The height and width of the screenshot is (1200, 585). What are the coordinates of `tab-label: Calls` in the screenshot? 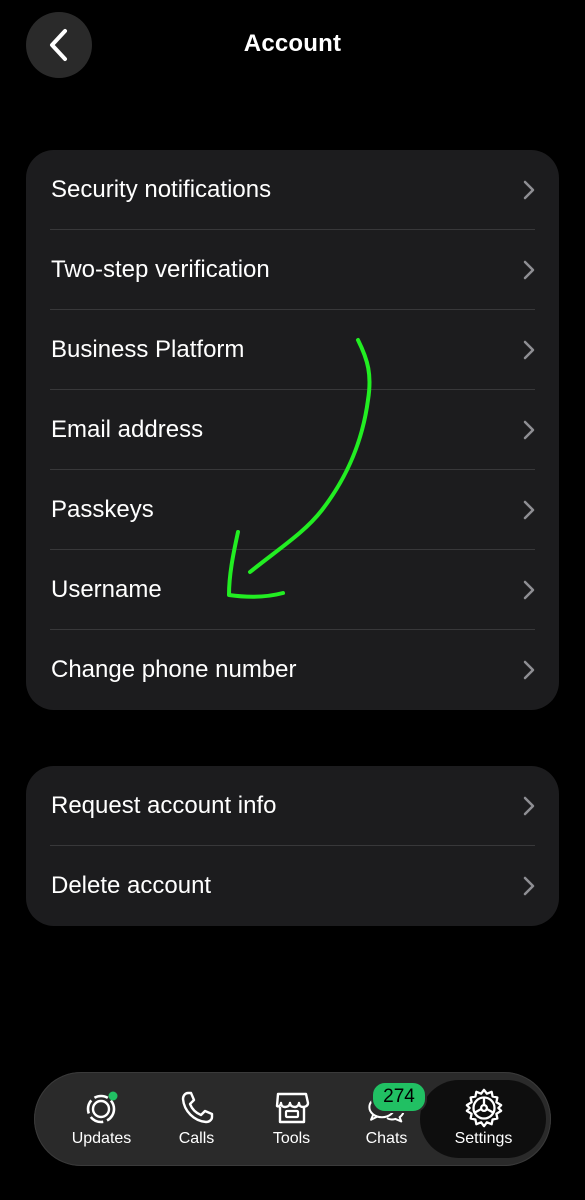 It's located at (196, 1138).